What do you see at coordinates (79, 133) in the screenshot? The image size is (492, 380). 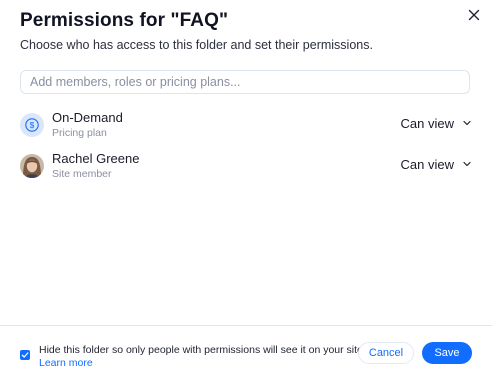 I see `member-role: Pricing plan` at bounding box center [79, 133].